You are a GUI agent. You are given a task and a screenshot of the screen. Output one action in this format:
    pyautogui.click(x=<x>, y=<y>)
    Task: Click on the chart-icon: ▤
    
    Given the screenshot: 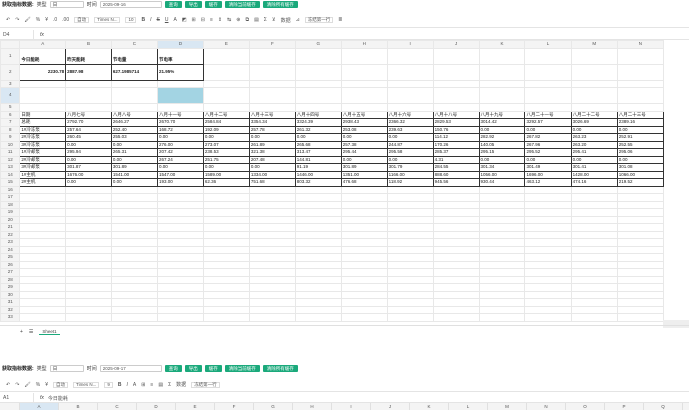 What is the action you would take?
    pyautogui.click(x=256, y=20)
    